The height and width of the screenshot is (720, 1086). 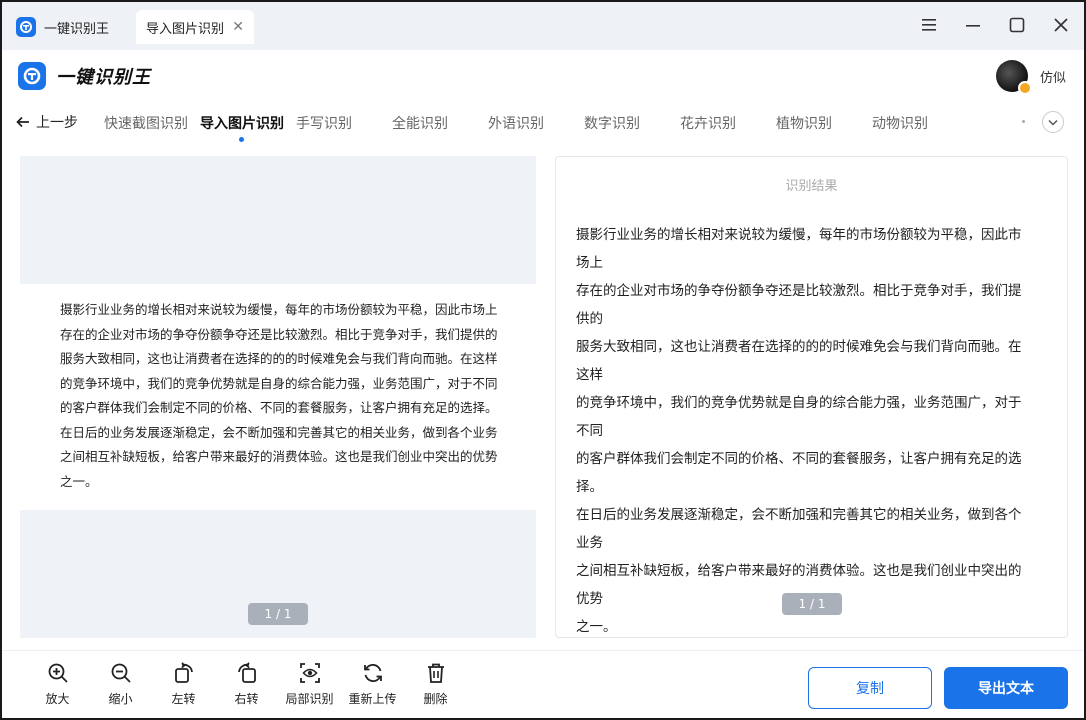 What do you see at coordinates (870, 688) in the screenshot?
I see `copy-button: 复制` at bounding box center [870, 688].